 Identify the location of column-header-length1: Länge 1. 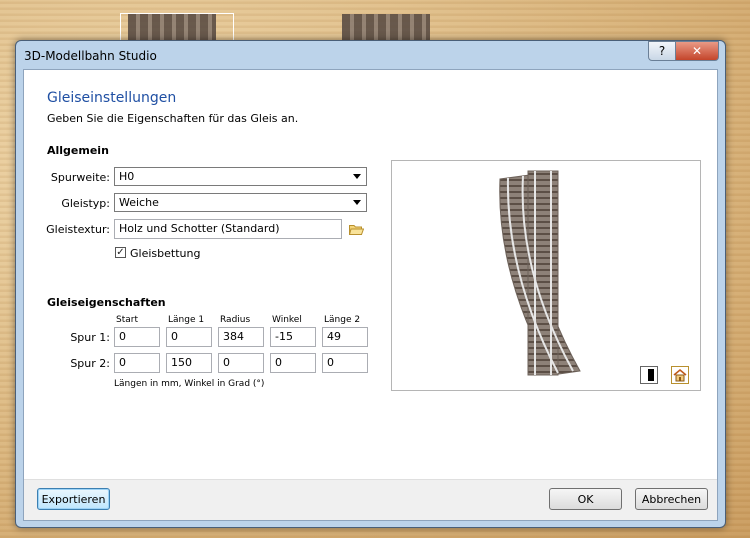
(186, 320).